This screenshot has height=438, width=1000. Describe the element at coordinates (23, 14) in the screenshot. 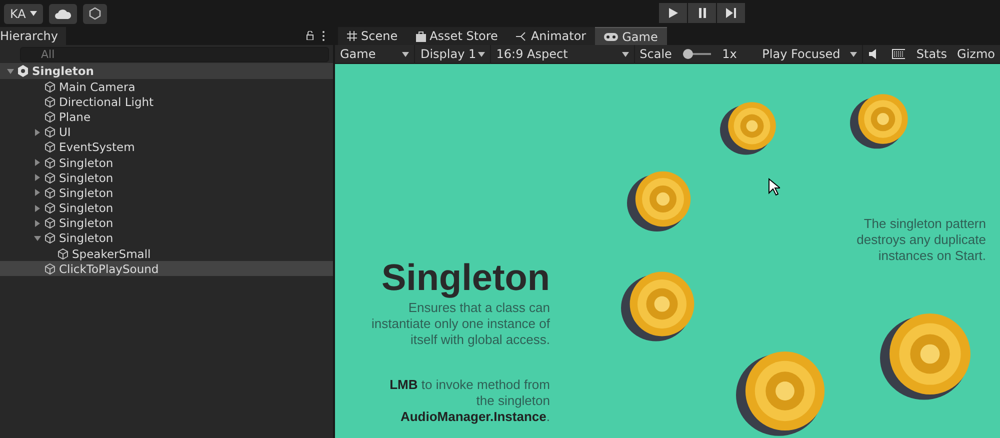

I see `account-button: KA` at that location.